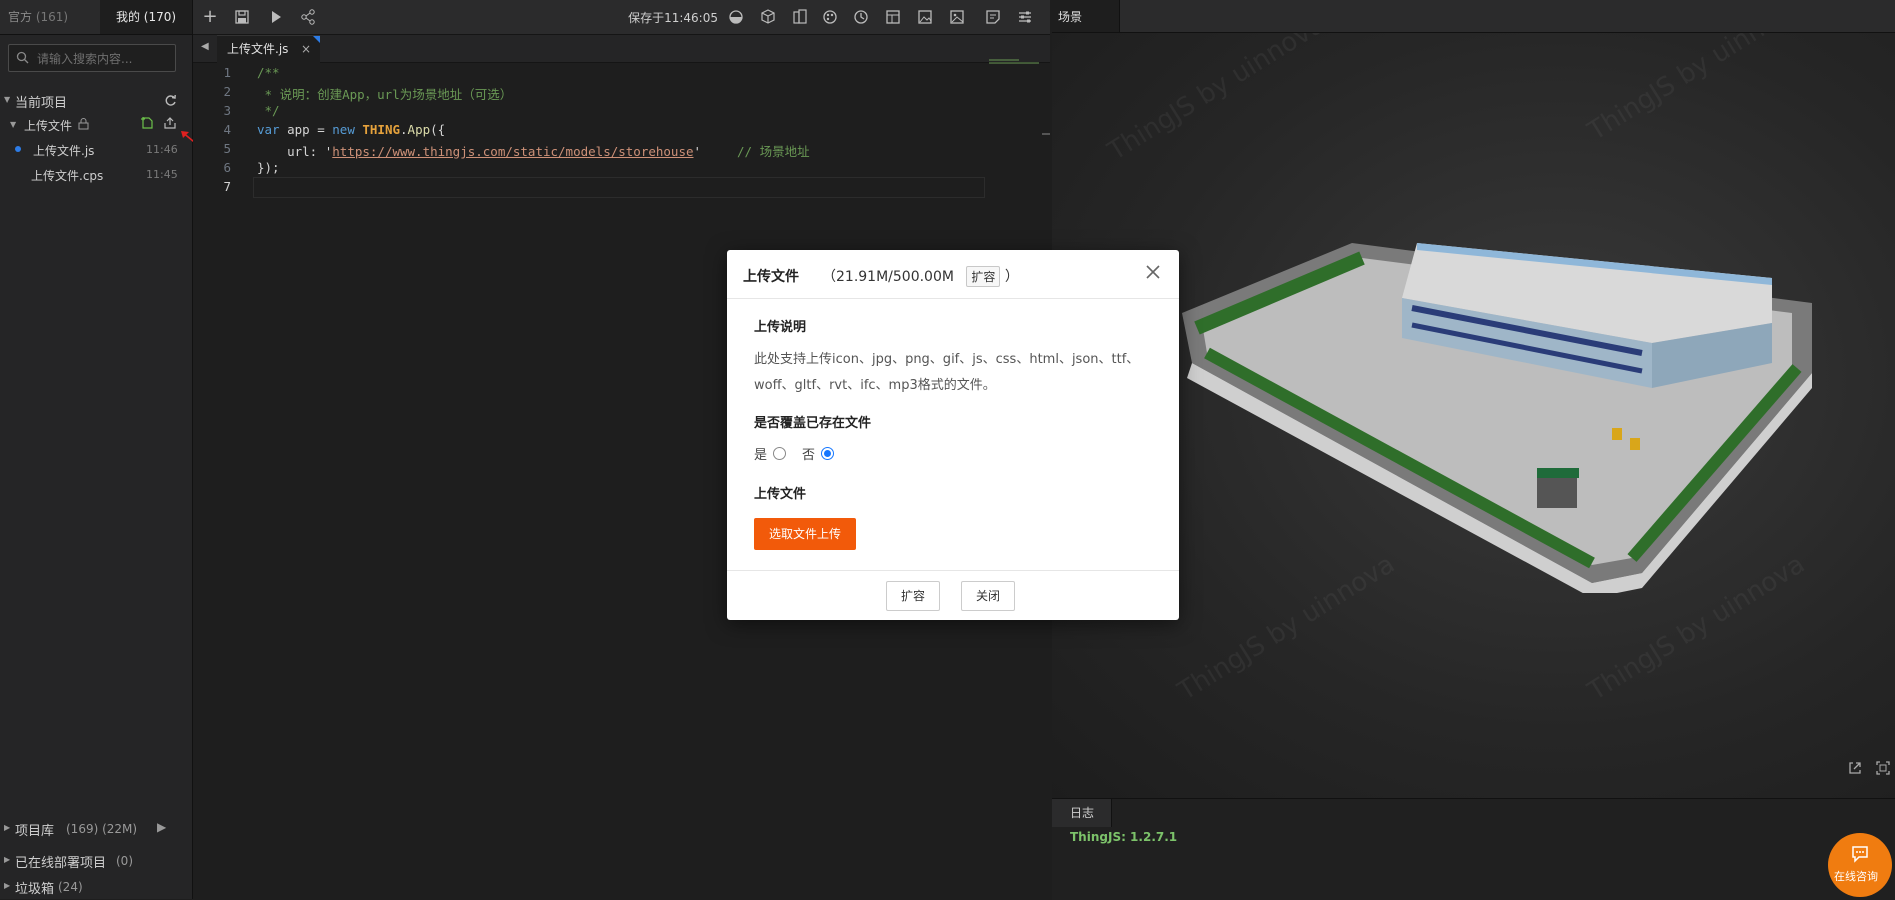  What do you see at coordinates (983, 276) in the screenshot?
I see `expand-small-button: 扩容` at bounding box center [983, 276].